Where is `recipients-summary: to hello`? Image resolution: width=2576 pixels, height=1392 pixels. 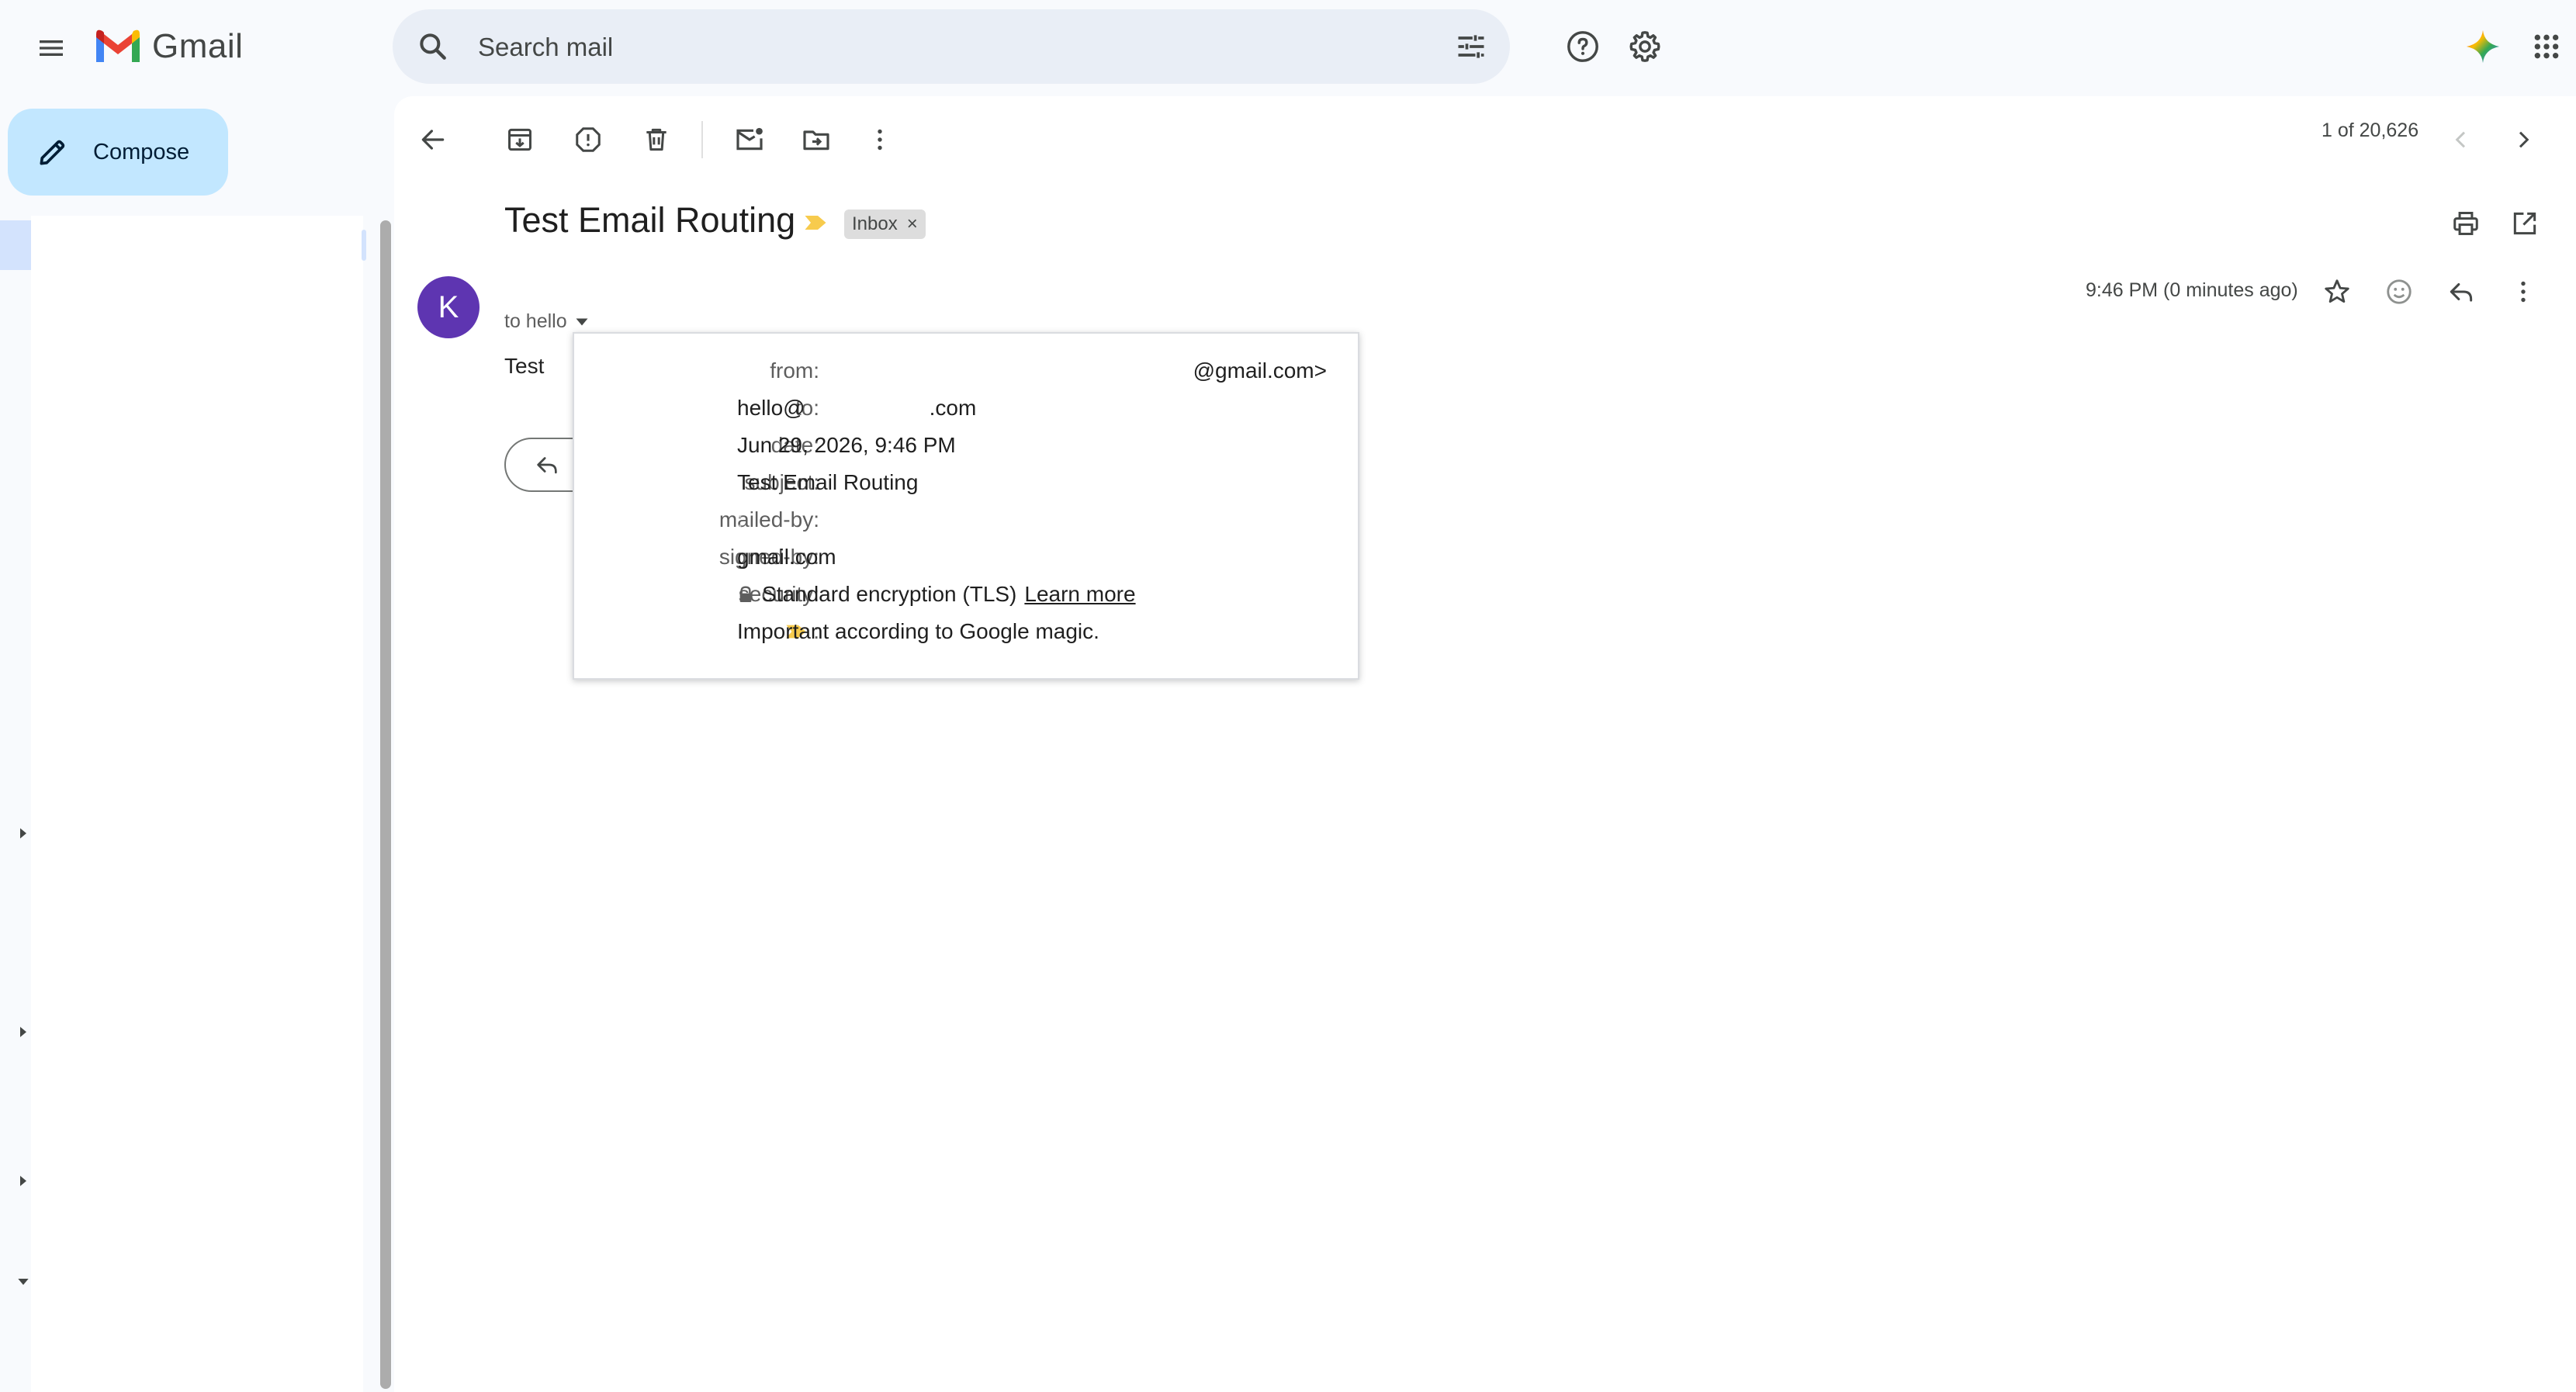 recipients-summary: to hello is located at coordinates (546, 321).